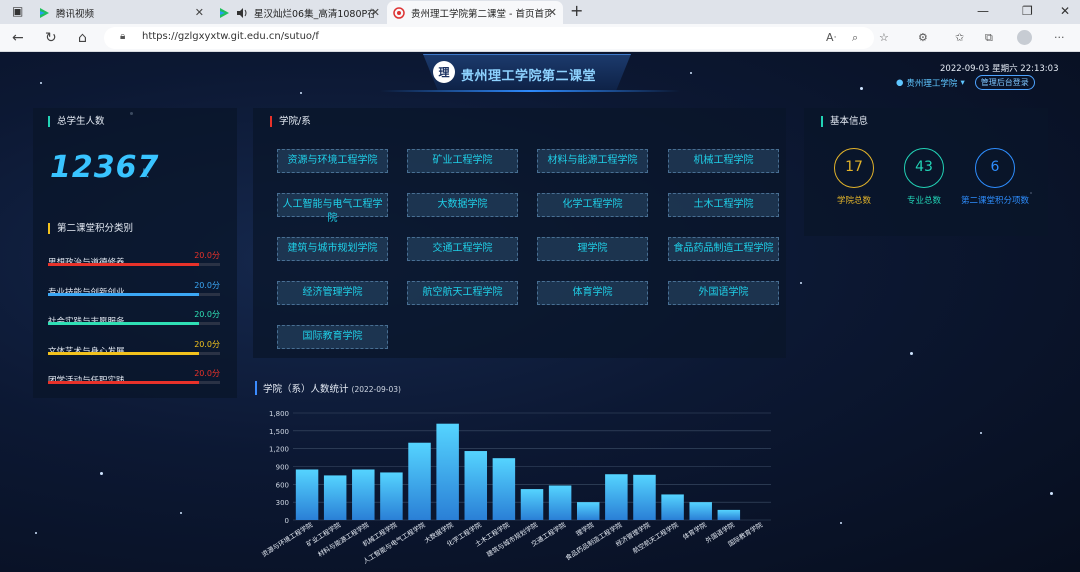 This screenshot has height=572, width=1080. I want to click on refresh-icon: ↻, so click(51, 38).